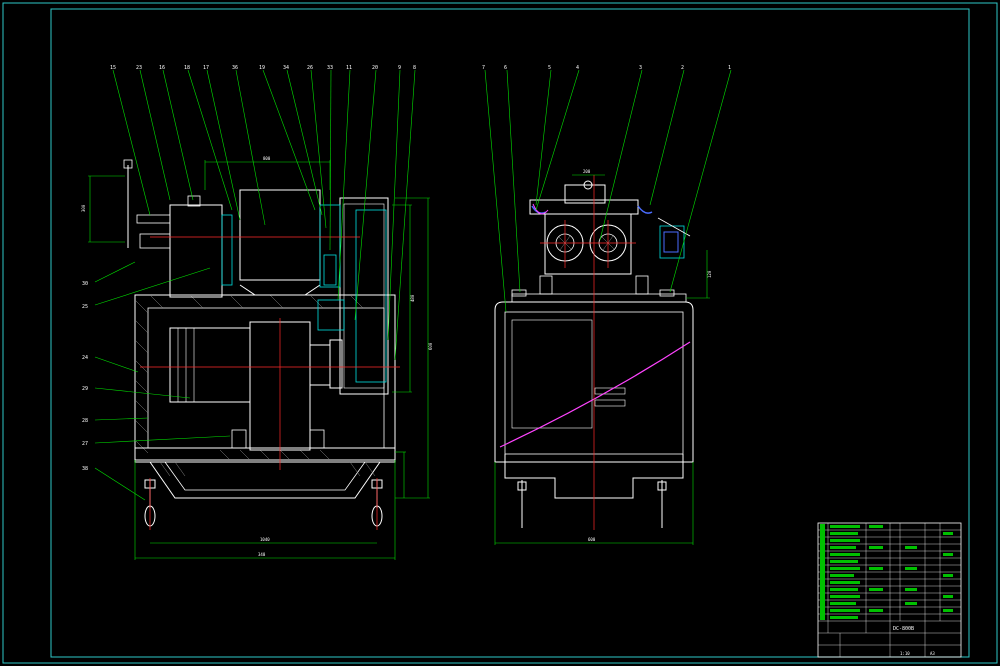  What do you see at coordinates (85, 376) in the screenshot?
I see `front-side-balloons: 30 25 24 29 28 27 38` at bounding box center [85, 376].